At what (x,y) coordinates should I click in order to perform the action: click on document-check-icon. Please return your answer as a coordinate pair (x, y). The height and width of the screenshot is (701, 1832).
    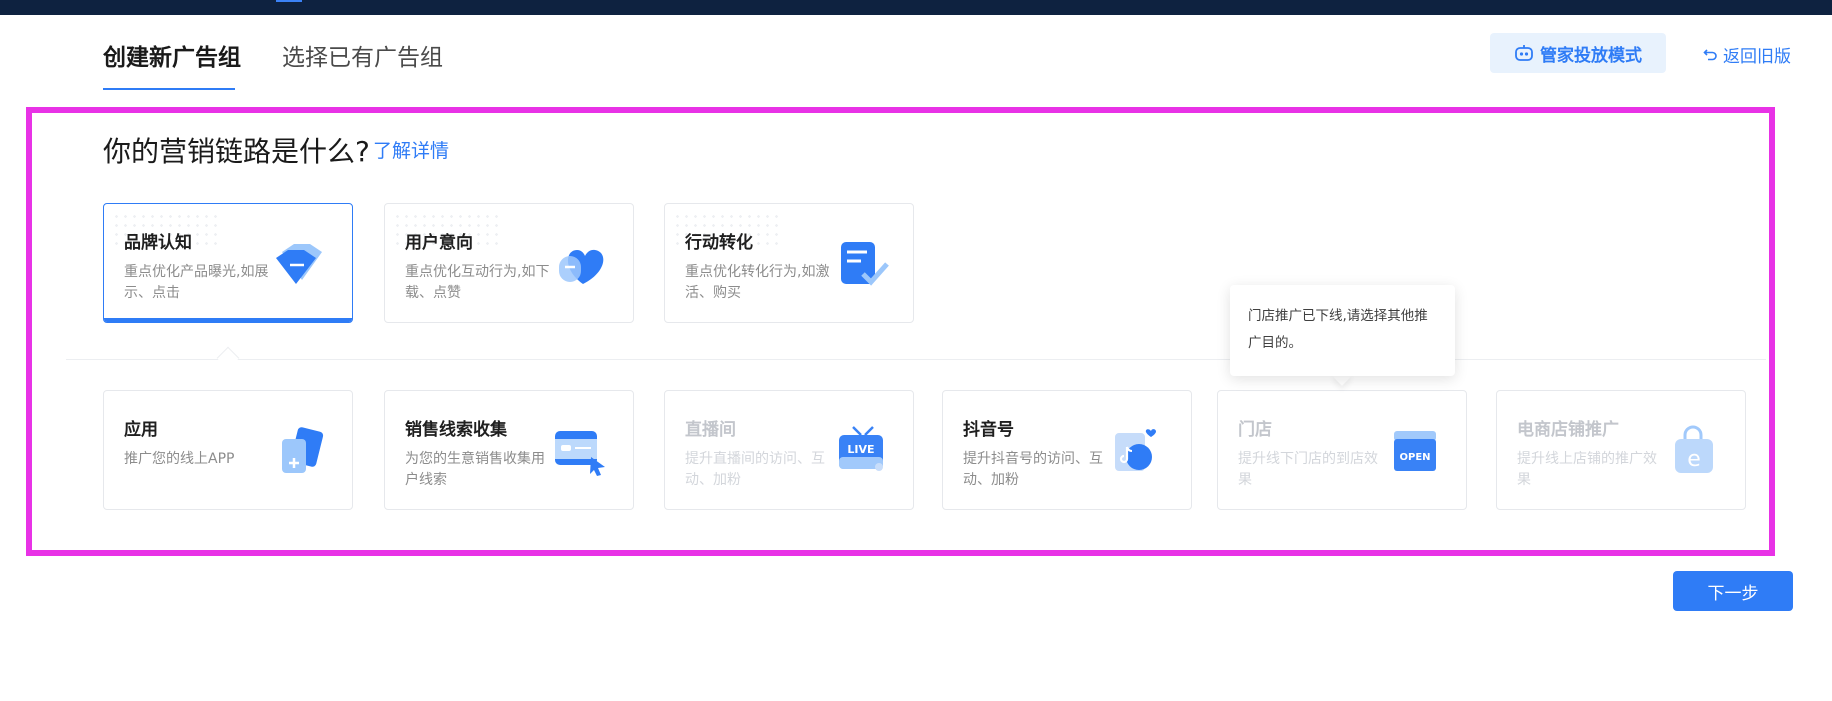
    Looking at the image, I should click on (865, 264).